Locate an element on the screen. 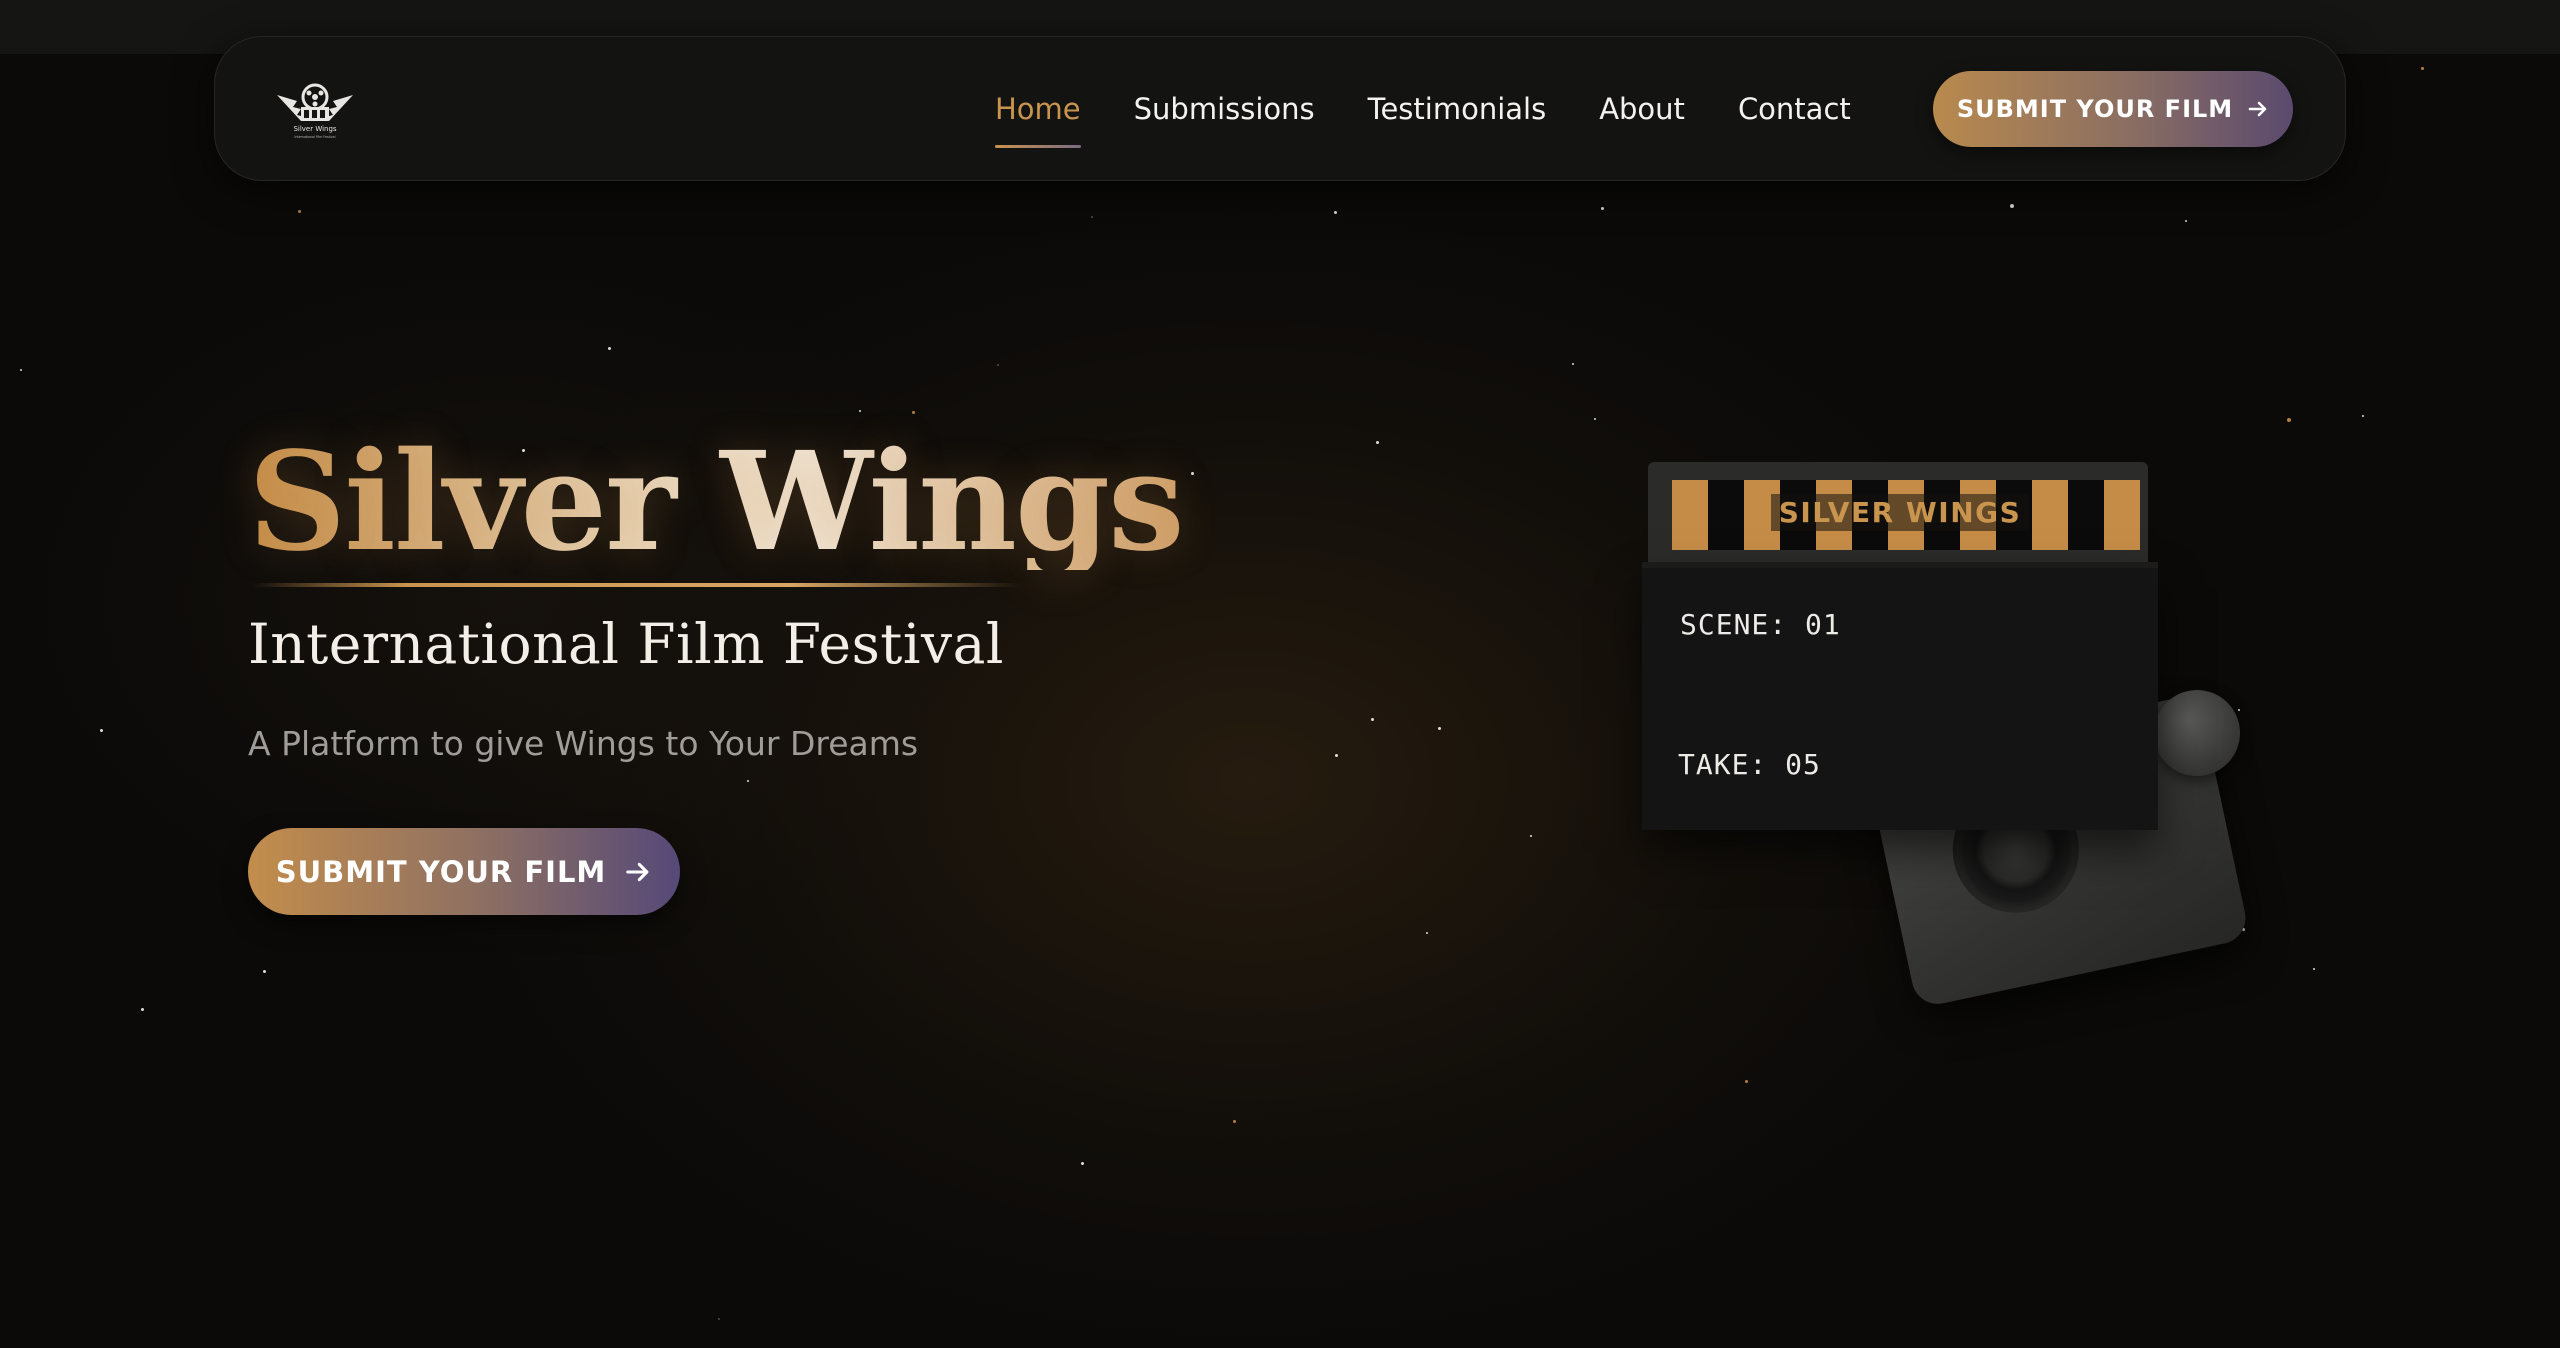  site-logo: Silver Wings International Film Festival is located at coordinates (315, 109).